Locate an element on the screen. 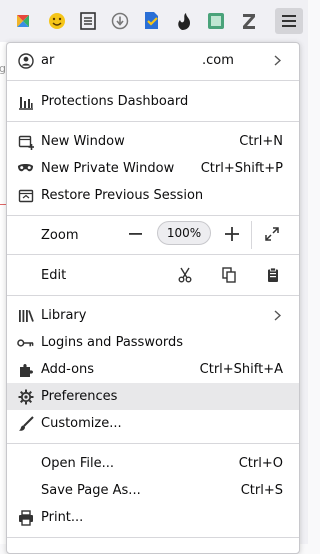 This screenshot has width=320, height=554. copy-icon is located at coordinates (229, 275).